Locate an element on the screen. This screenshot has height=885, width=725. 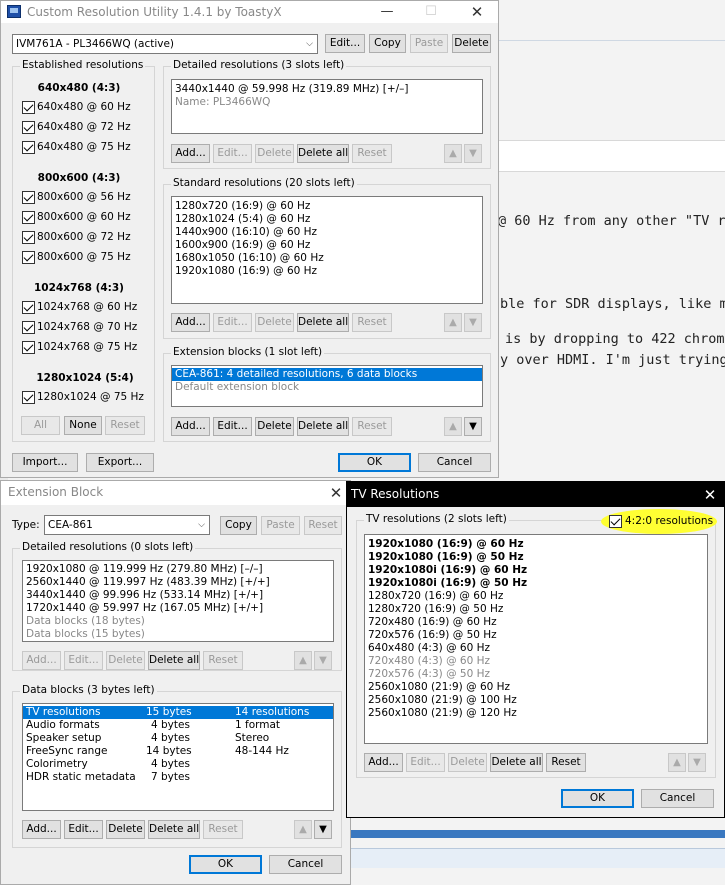
delete-monitor-button: Delete is located at coordinates (471, 43).